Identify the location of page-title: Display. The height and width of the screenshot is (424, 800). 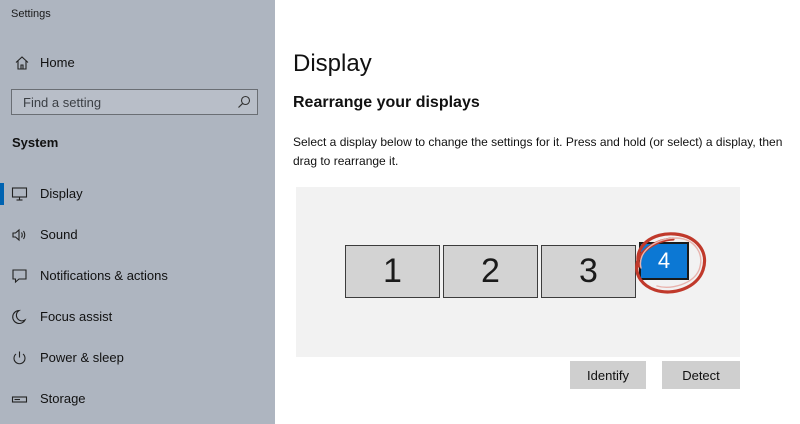
(332, 63).